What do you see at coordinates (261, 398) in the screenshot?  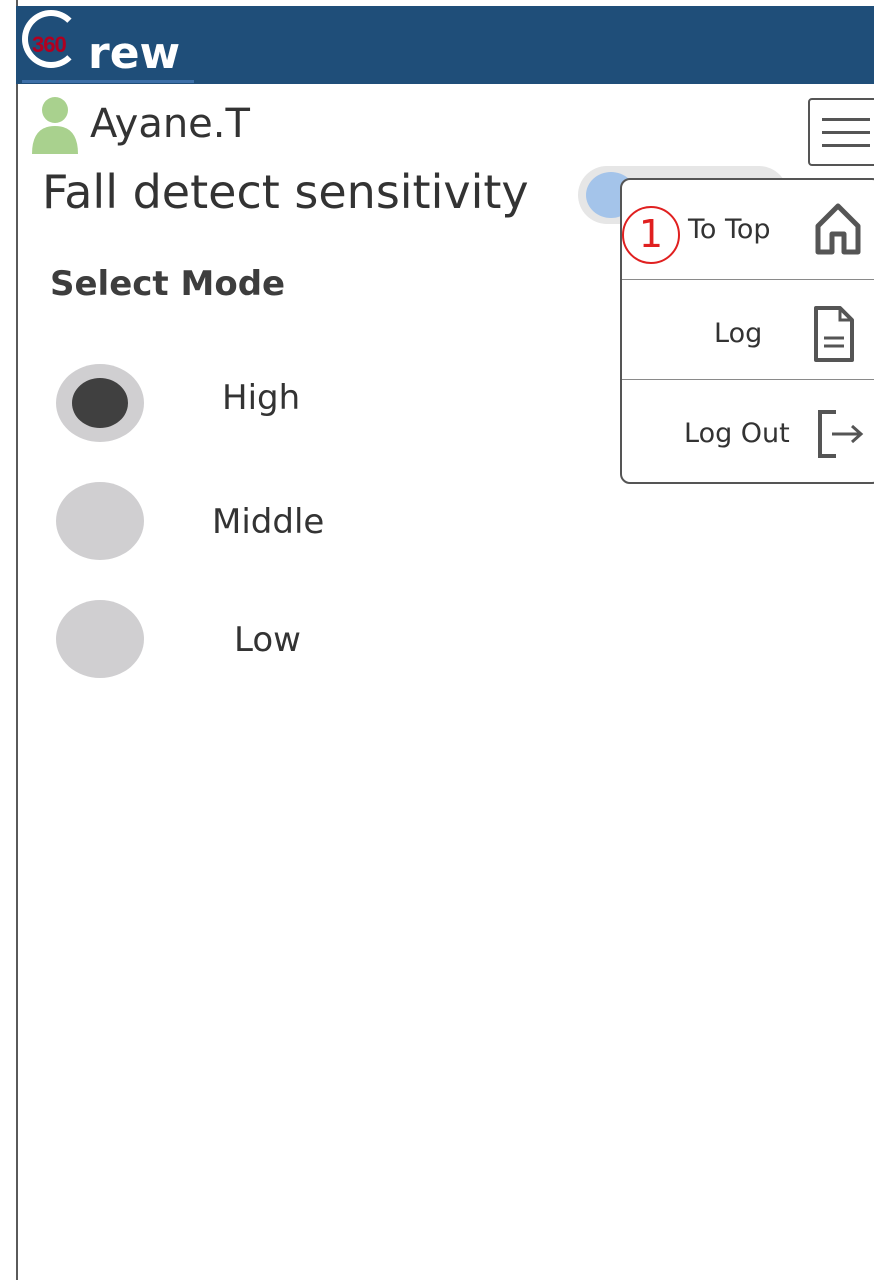 I see `radio-label-high: High` at bounding box center [261, 398].